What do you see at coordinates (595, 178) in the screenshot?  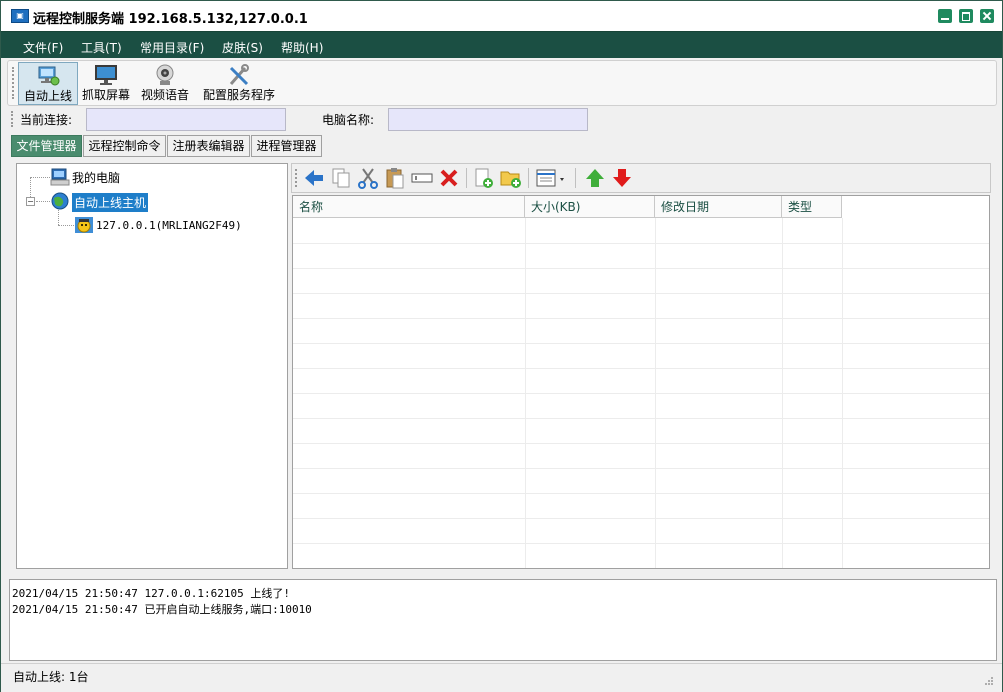 I see `upload-icon` at bounding box center [595, 178].